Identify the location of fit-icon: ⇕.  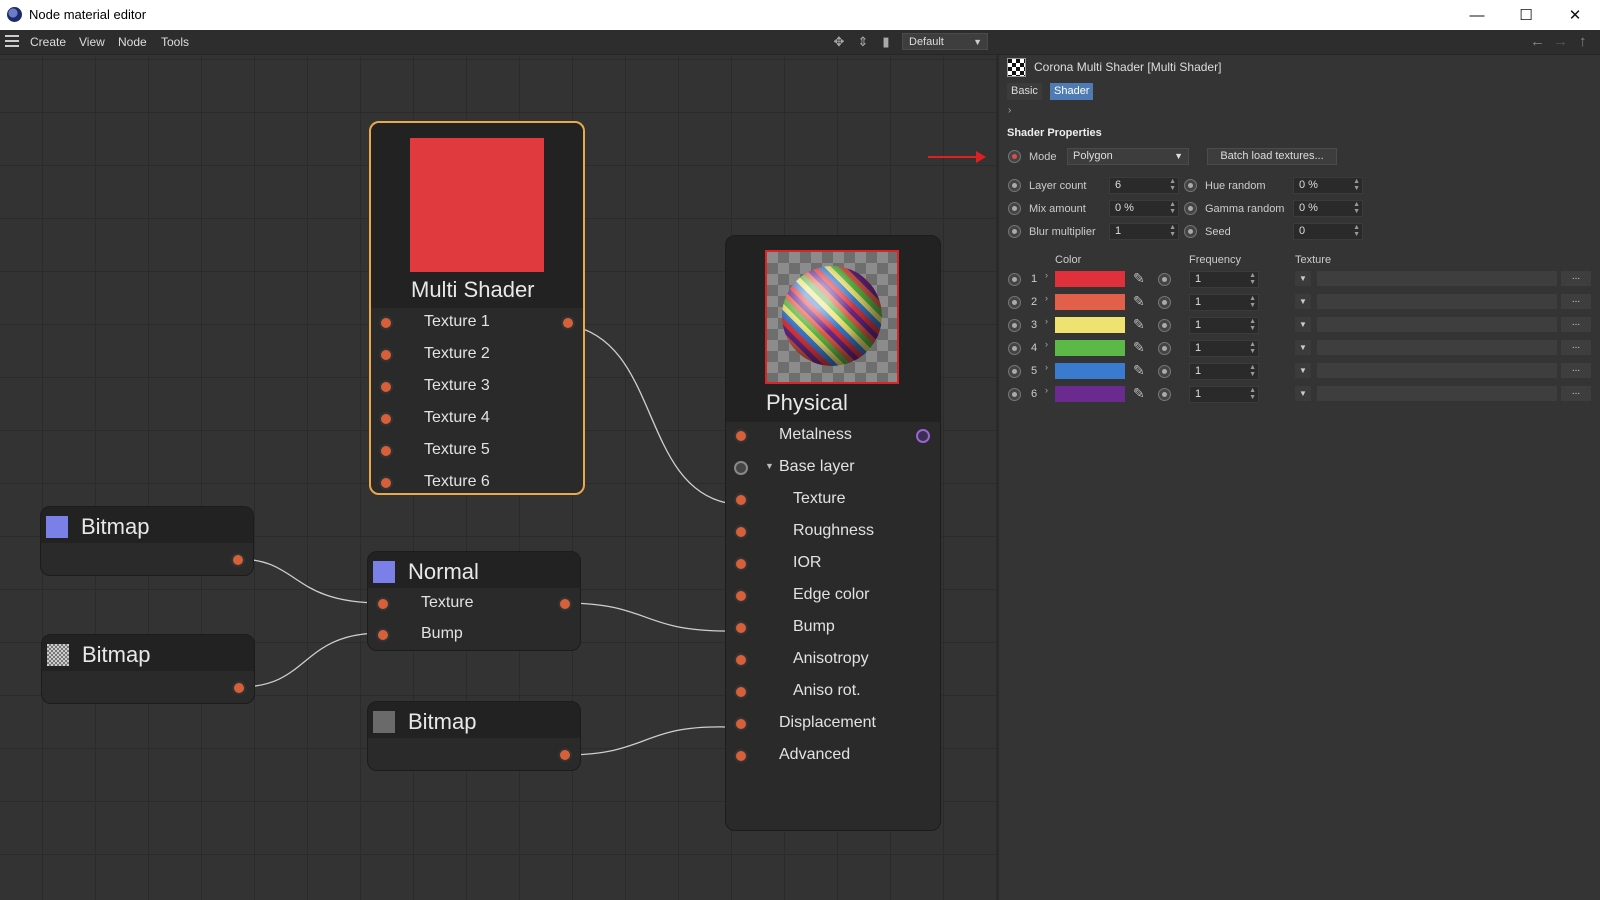
(863, 42).